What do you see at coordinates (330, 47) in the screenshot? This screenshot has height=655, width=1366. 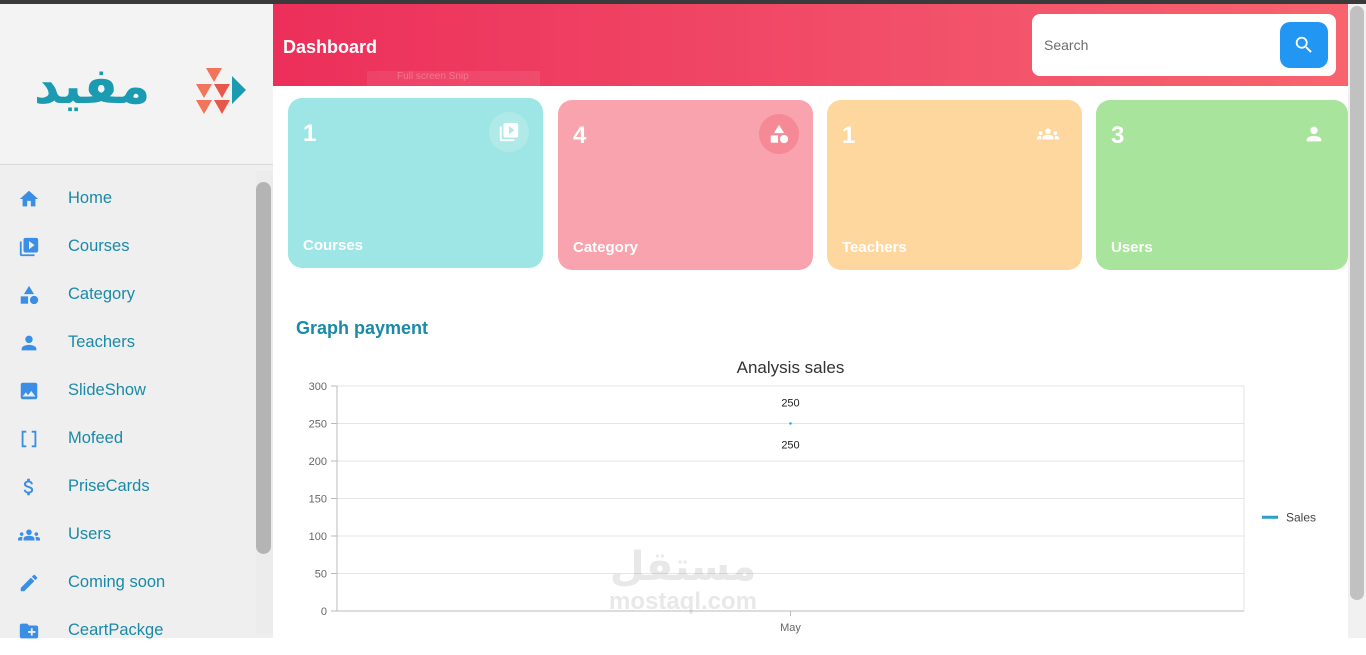 I see `page-title: Dashboard` at bounding box center [330, 47].